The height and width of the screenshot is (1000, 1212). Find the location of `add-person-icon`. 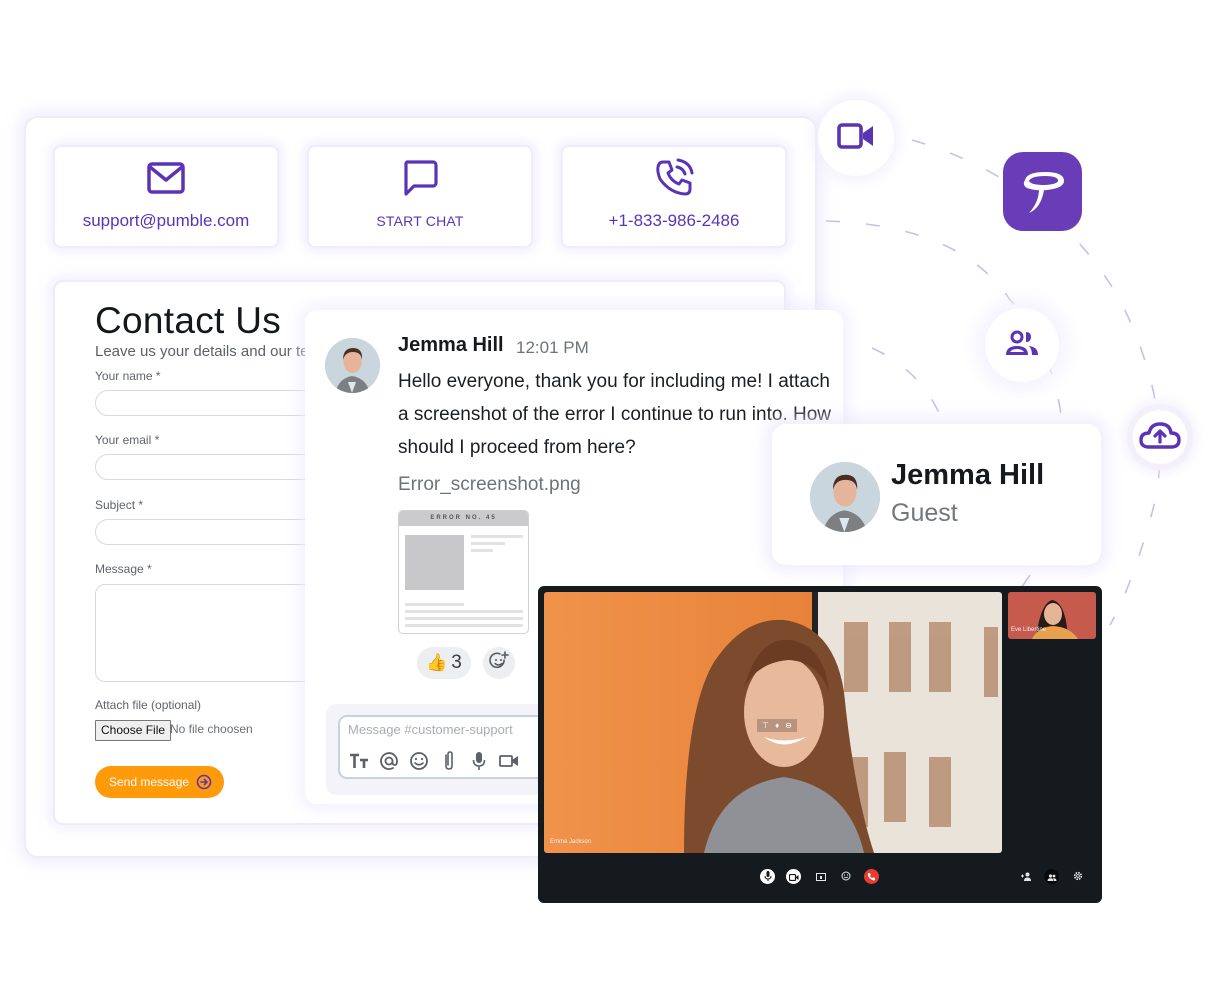

add-person-icon is located at coordinates (1026, 877).